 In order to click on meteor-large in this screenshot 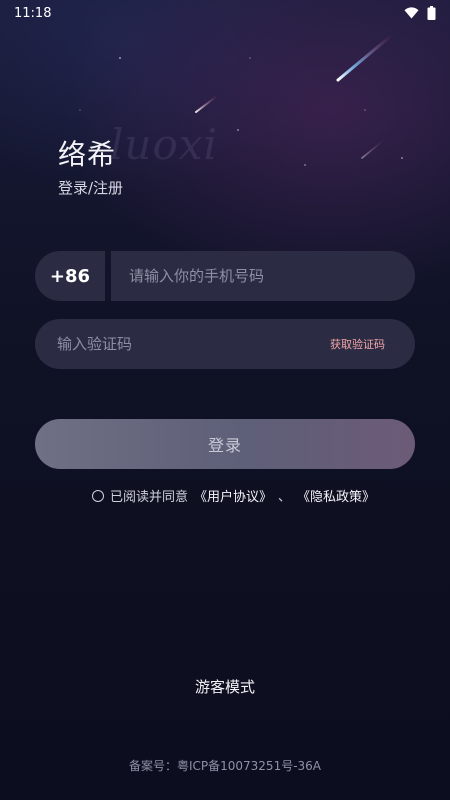, I will do `click(365, 57)`.